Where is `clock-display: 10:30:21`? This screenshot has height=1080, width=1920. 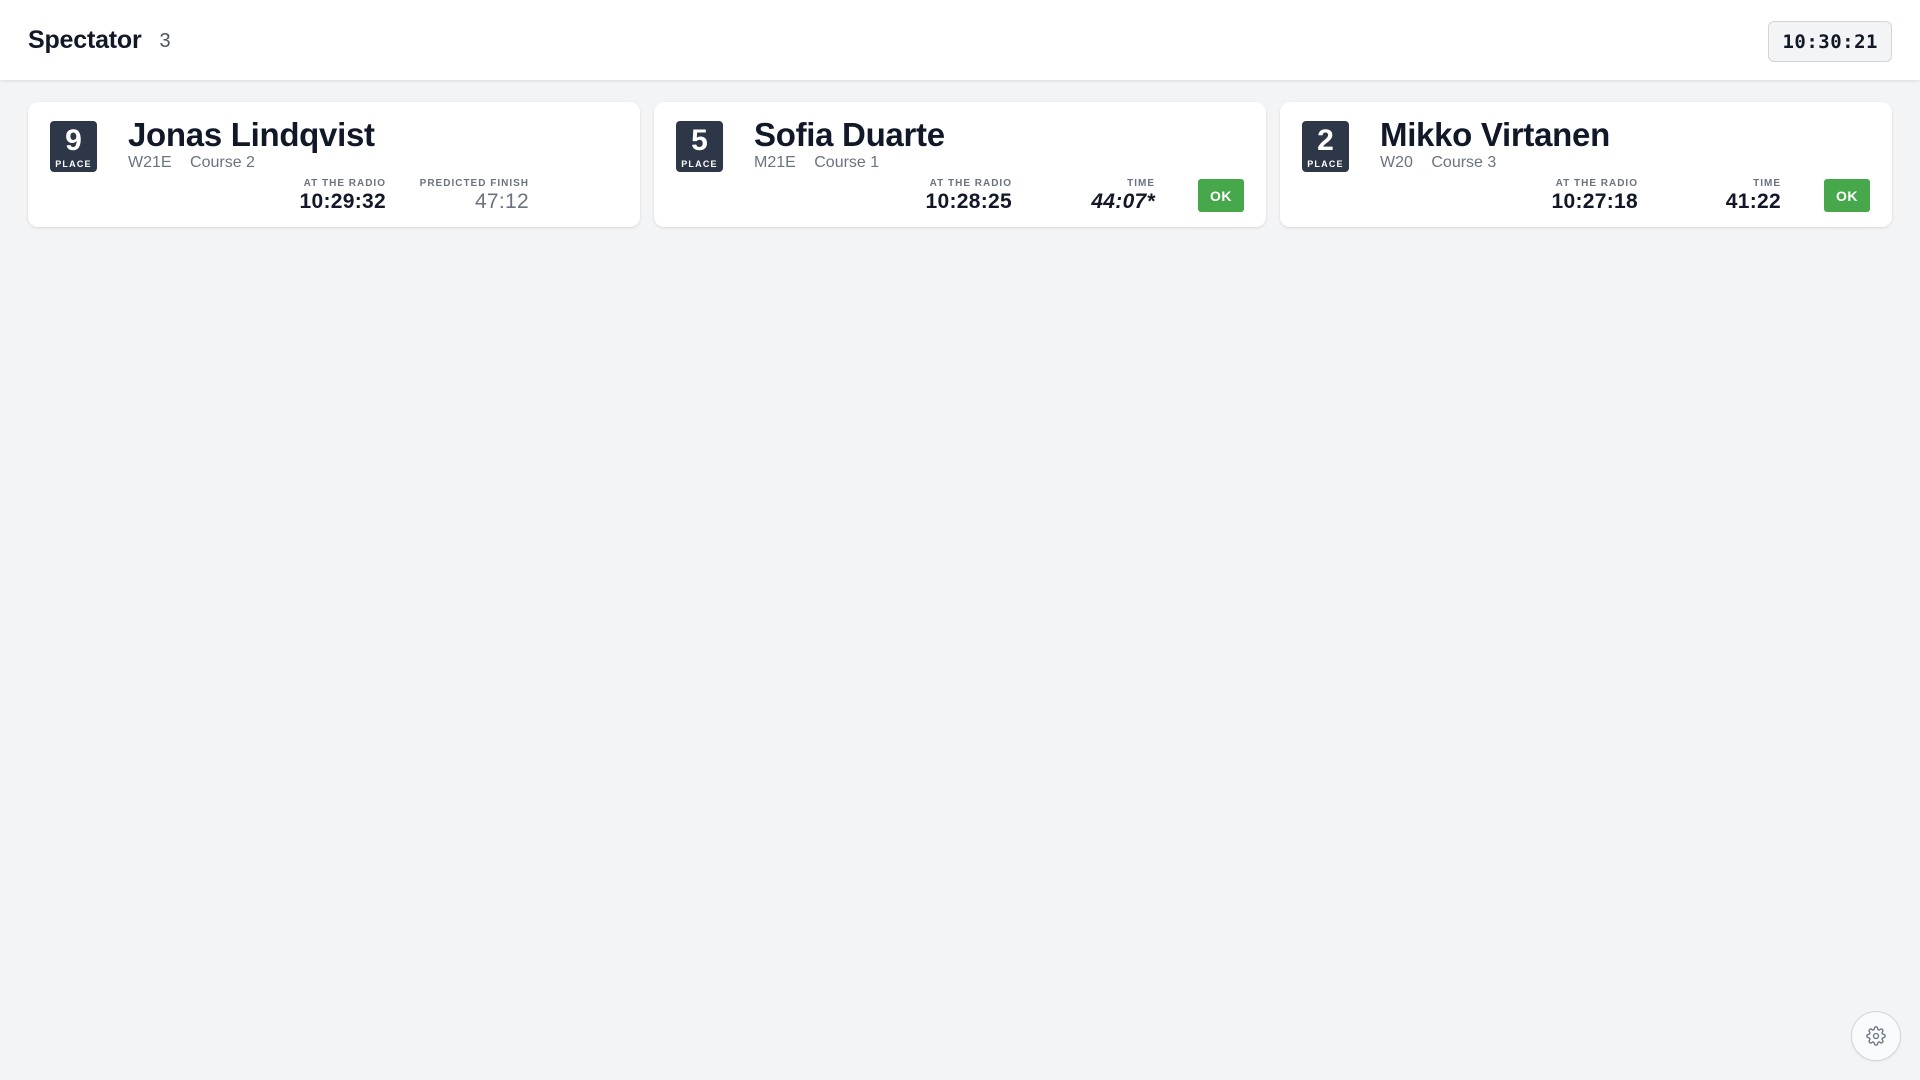
clock-display: 10:30:21 is located at coordinates (1830, 41).